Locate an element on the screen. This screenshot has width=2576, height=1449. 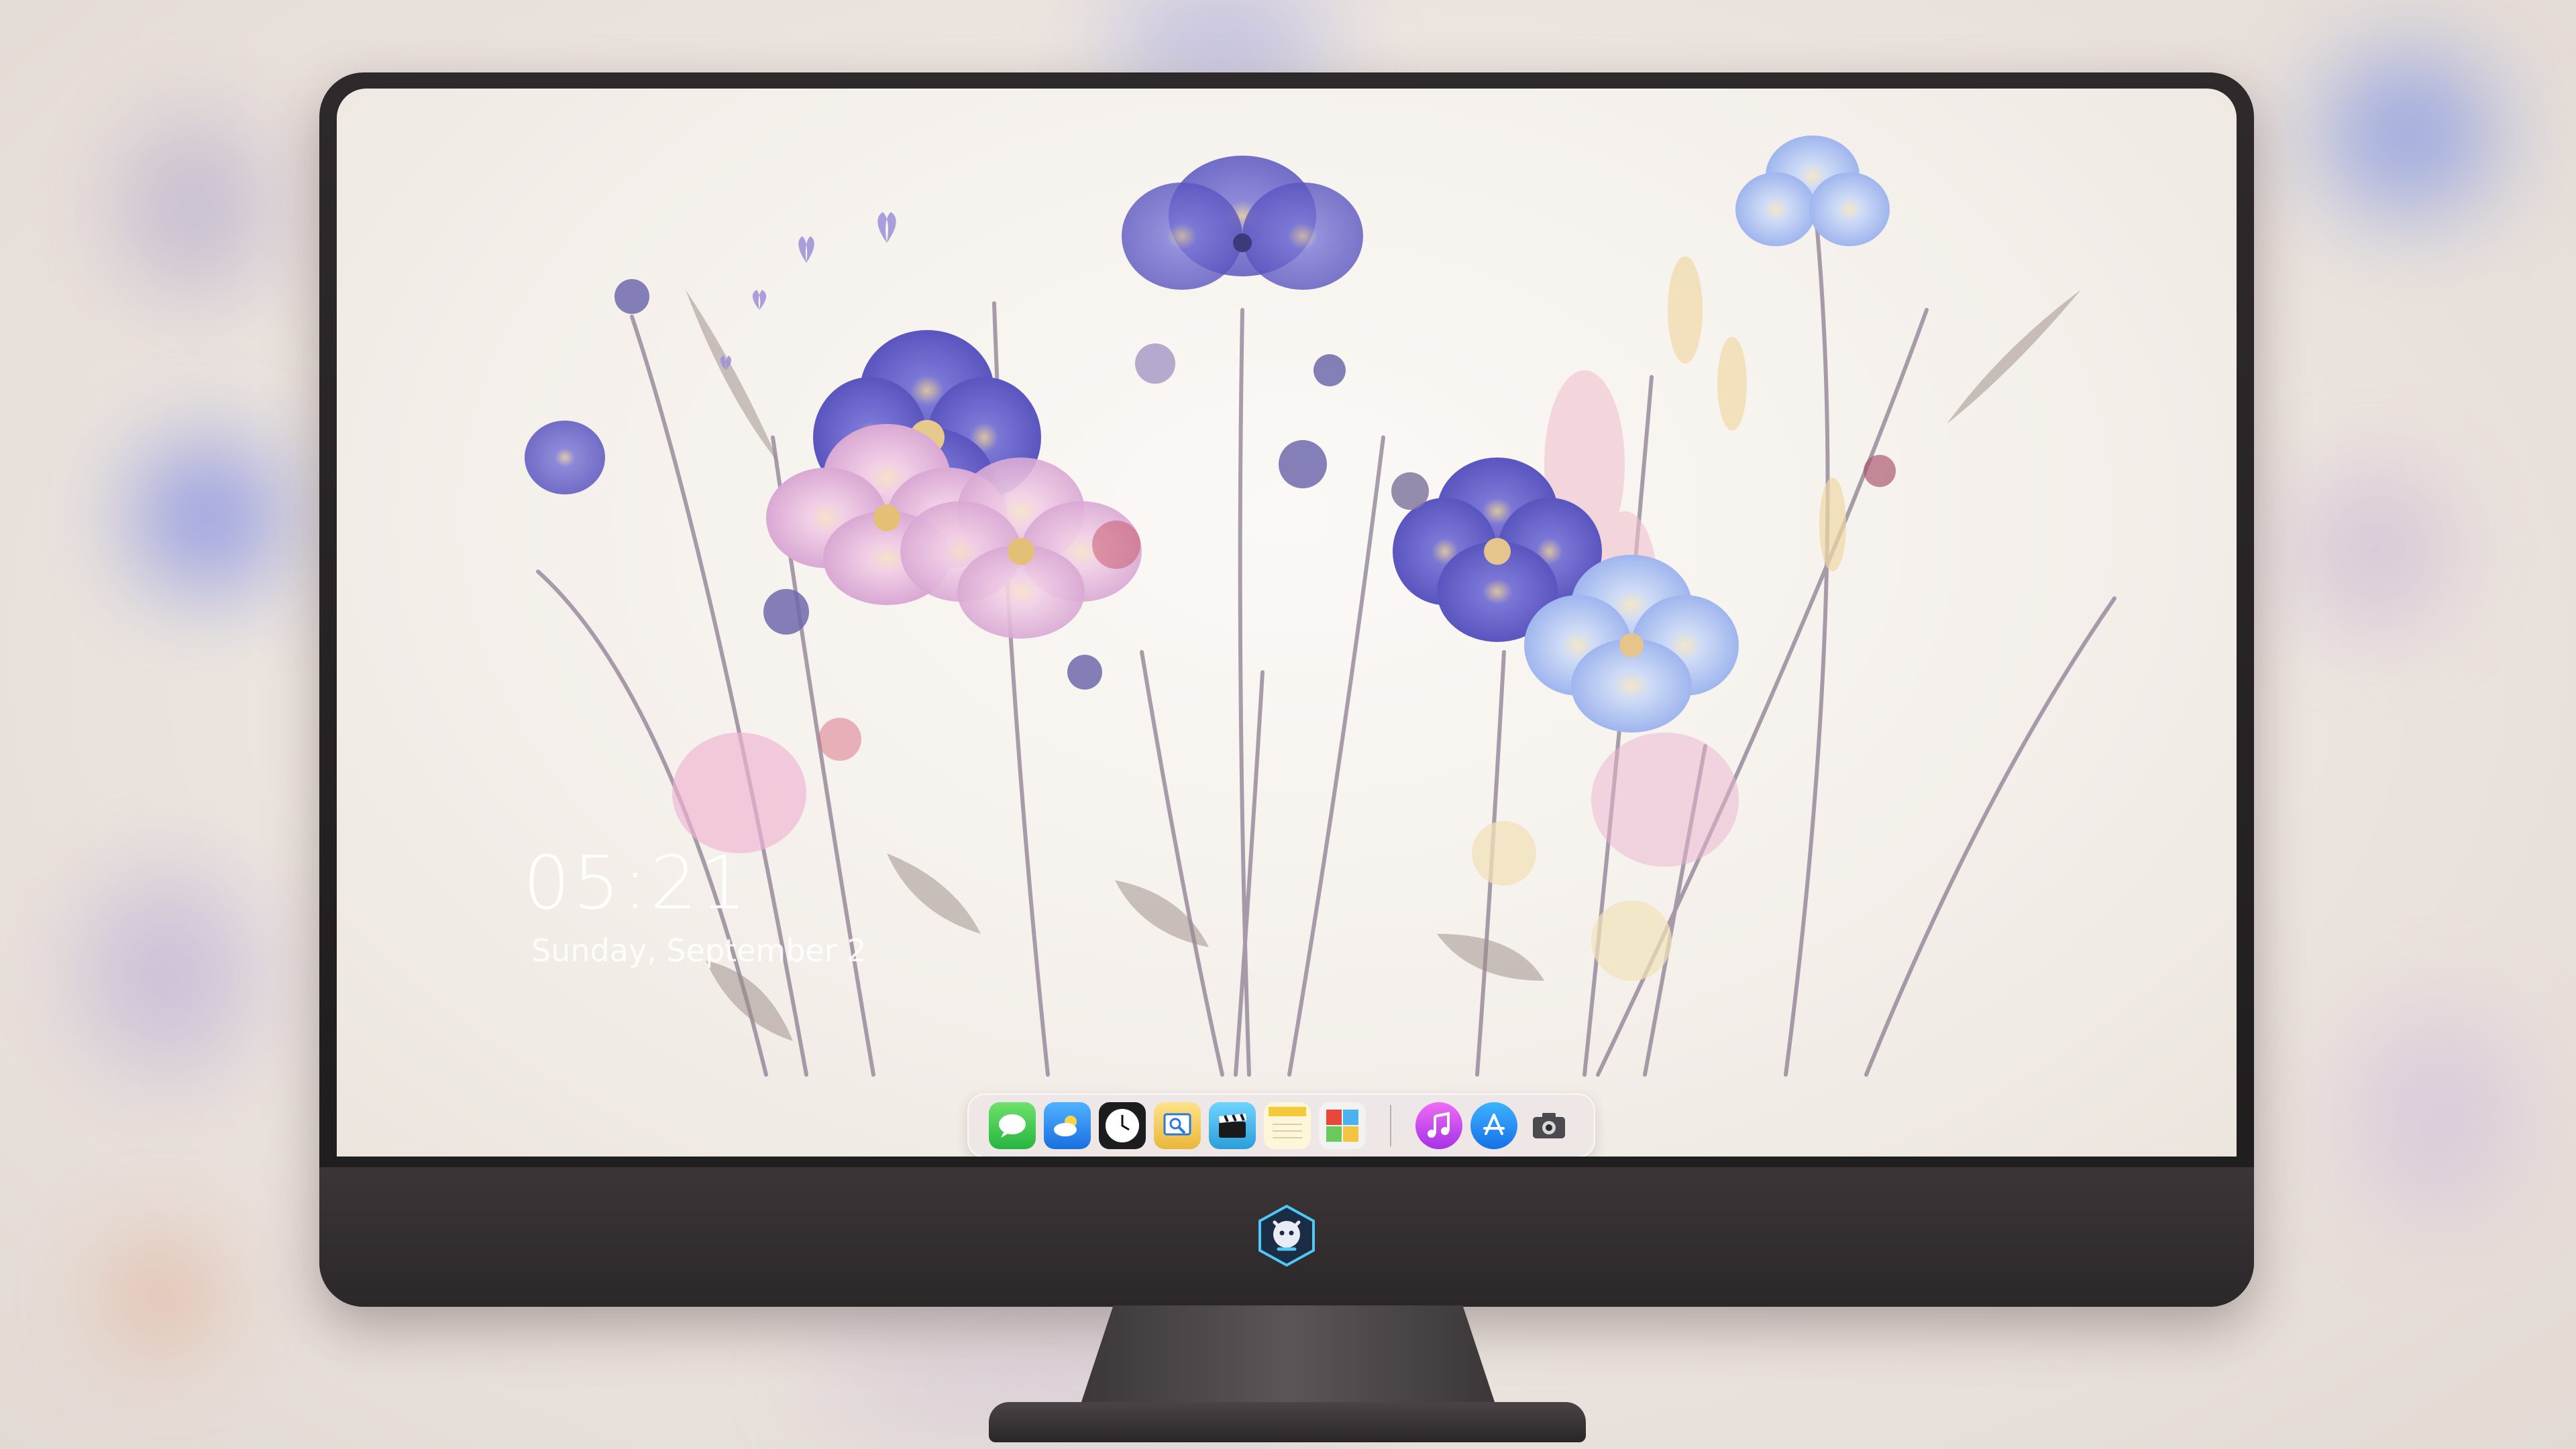
app-store-icon is located at coordinates (1493, 1125).